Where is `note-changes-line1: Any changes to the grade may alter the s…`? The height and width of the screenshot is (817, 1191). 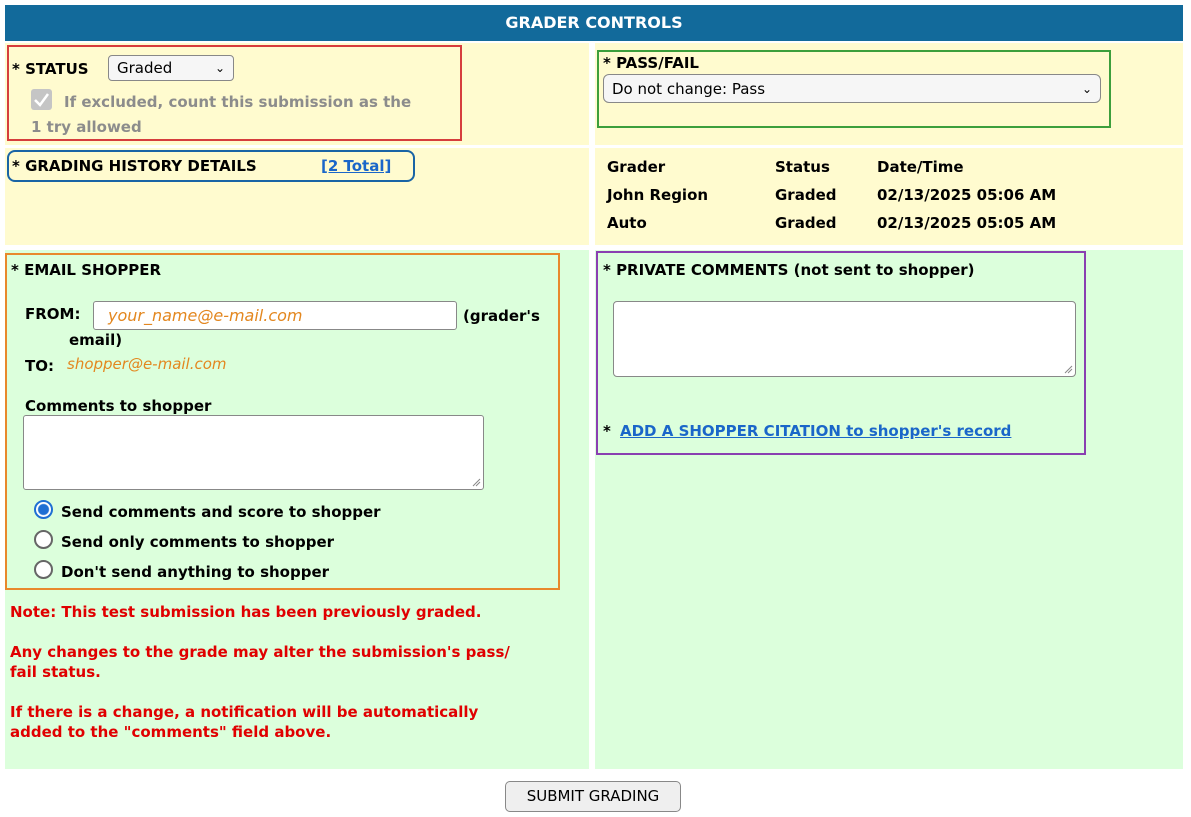
note-changes-line1: Any changes to the grade may alter the s… is located at coordinates (260, 652).